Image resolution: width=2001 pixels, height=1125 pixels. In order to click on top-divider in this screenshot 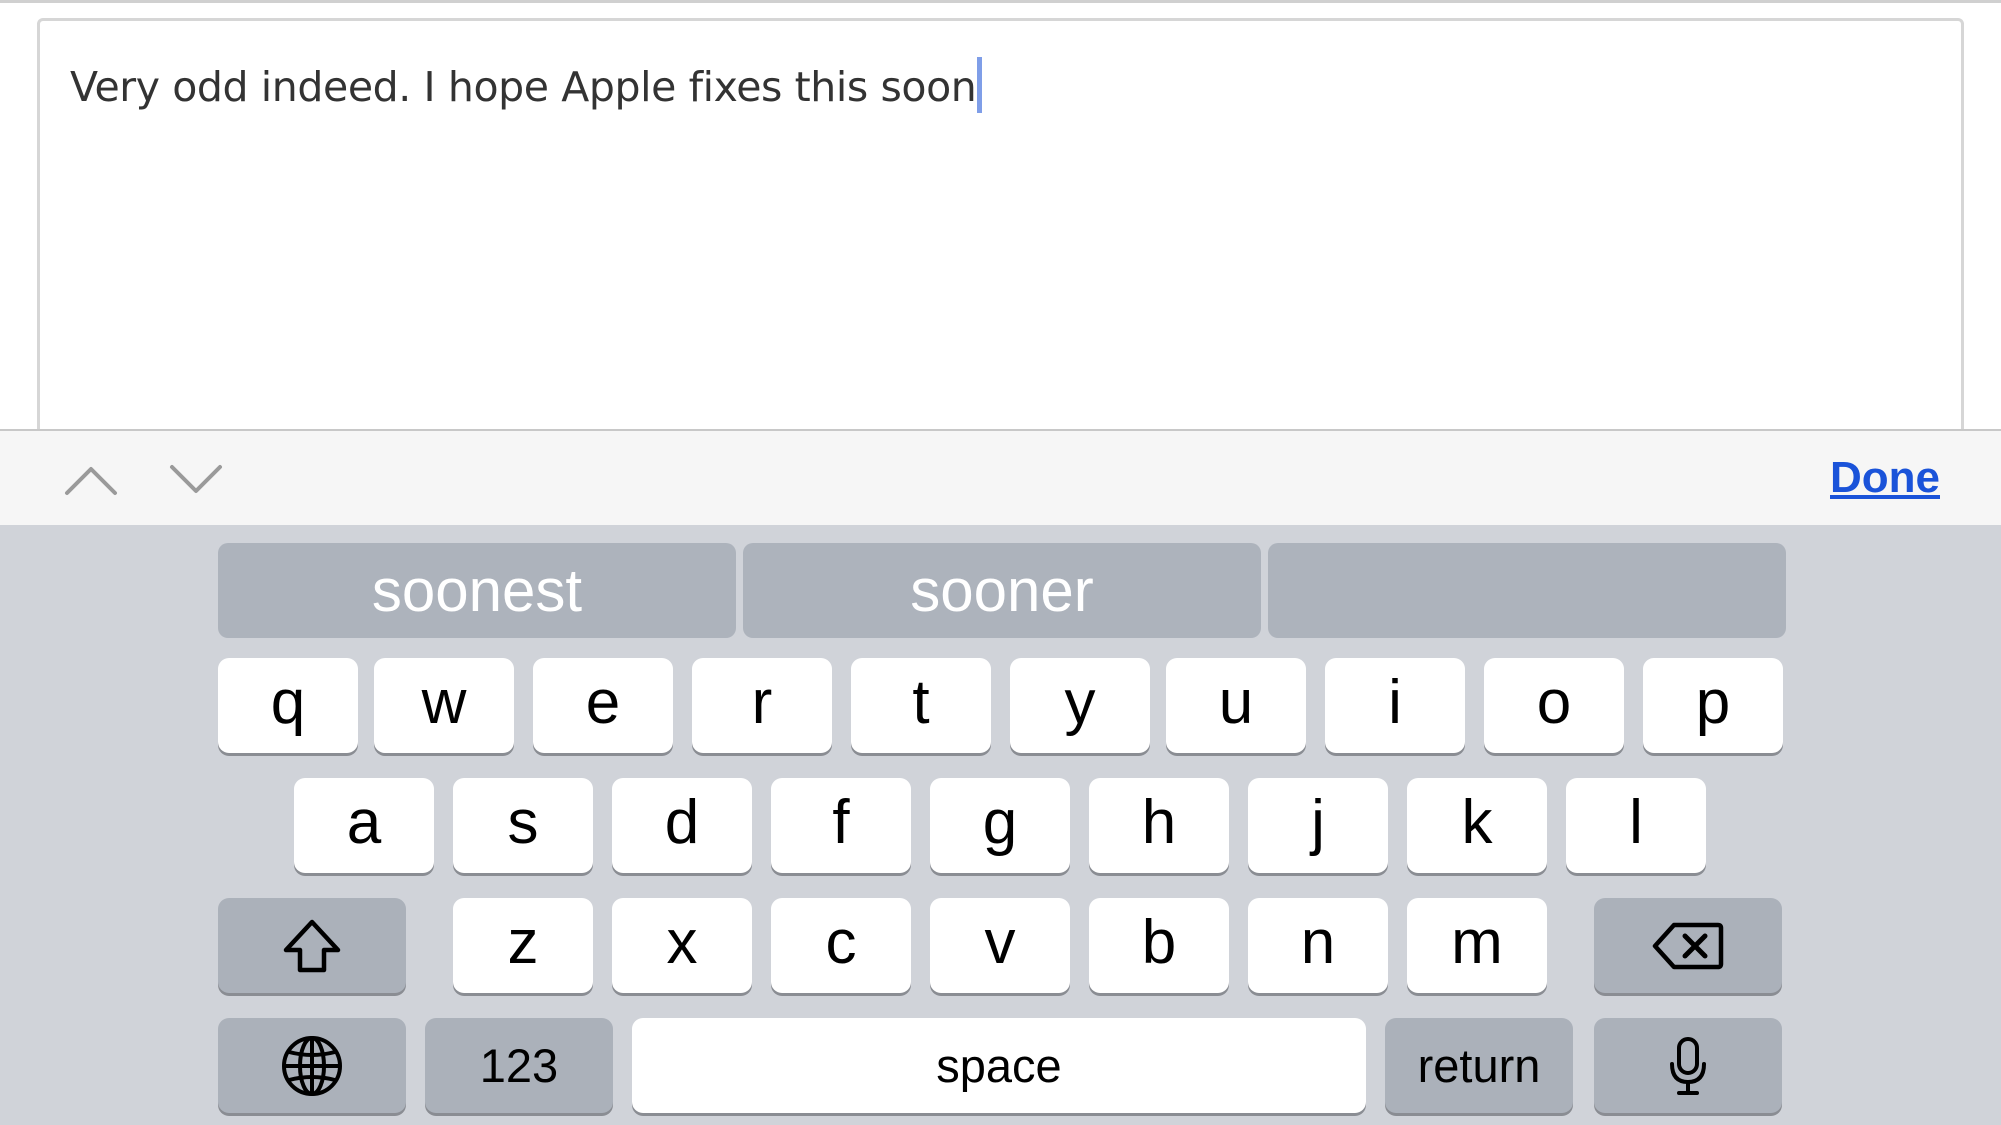, I will do `click(1000, 1)`.